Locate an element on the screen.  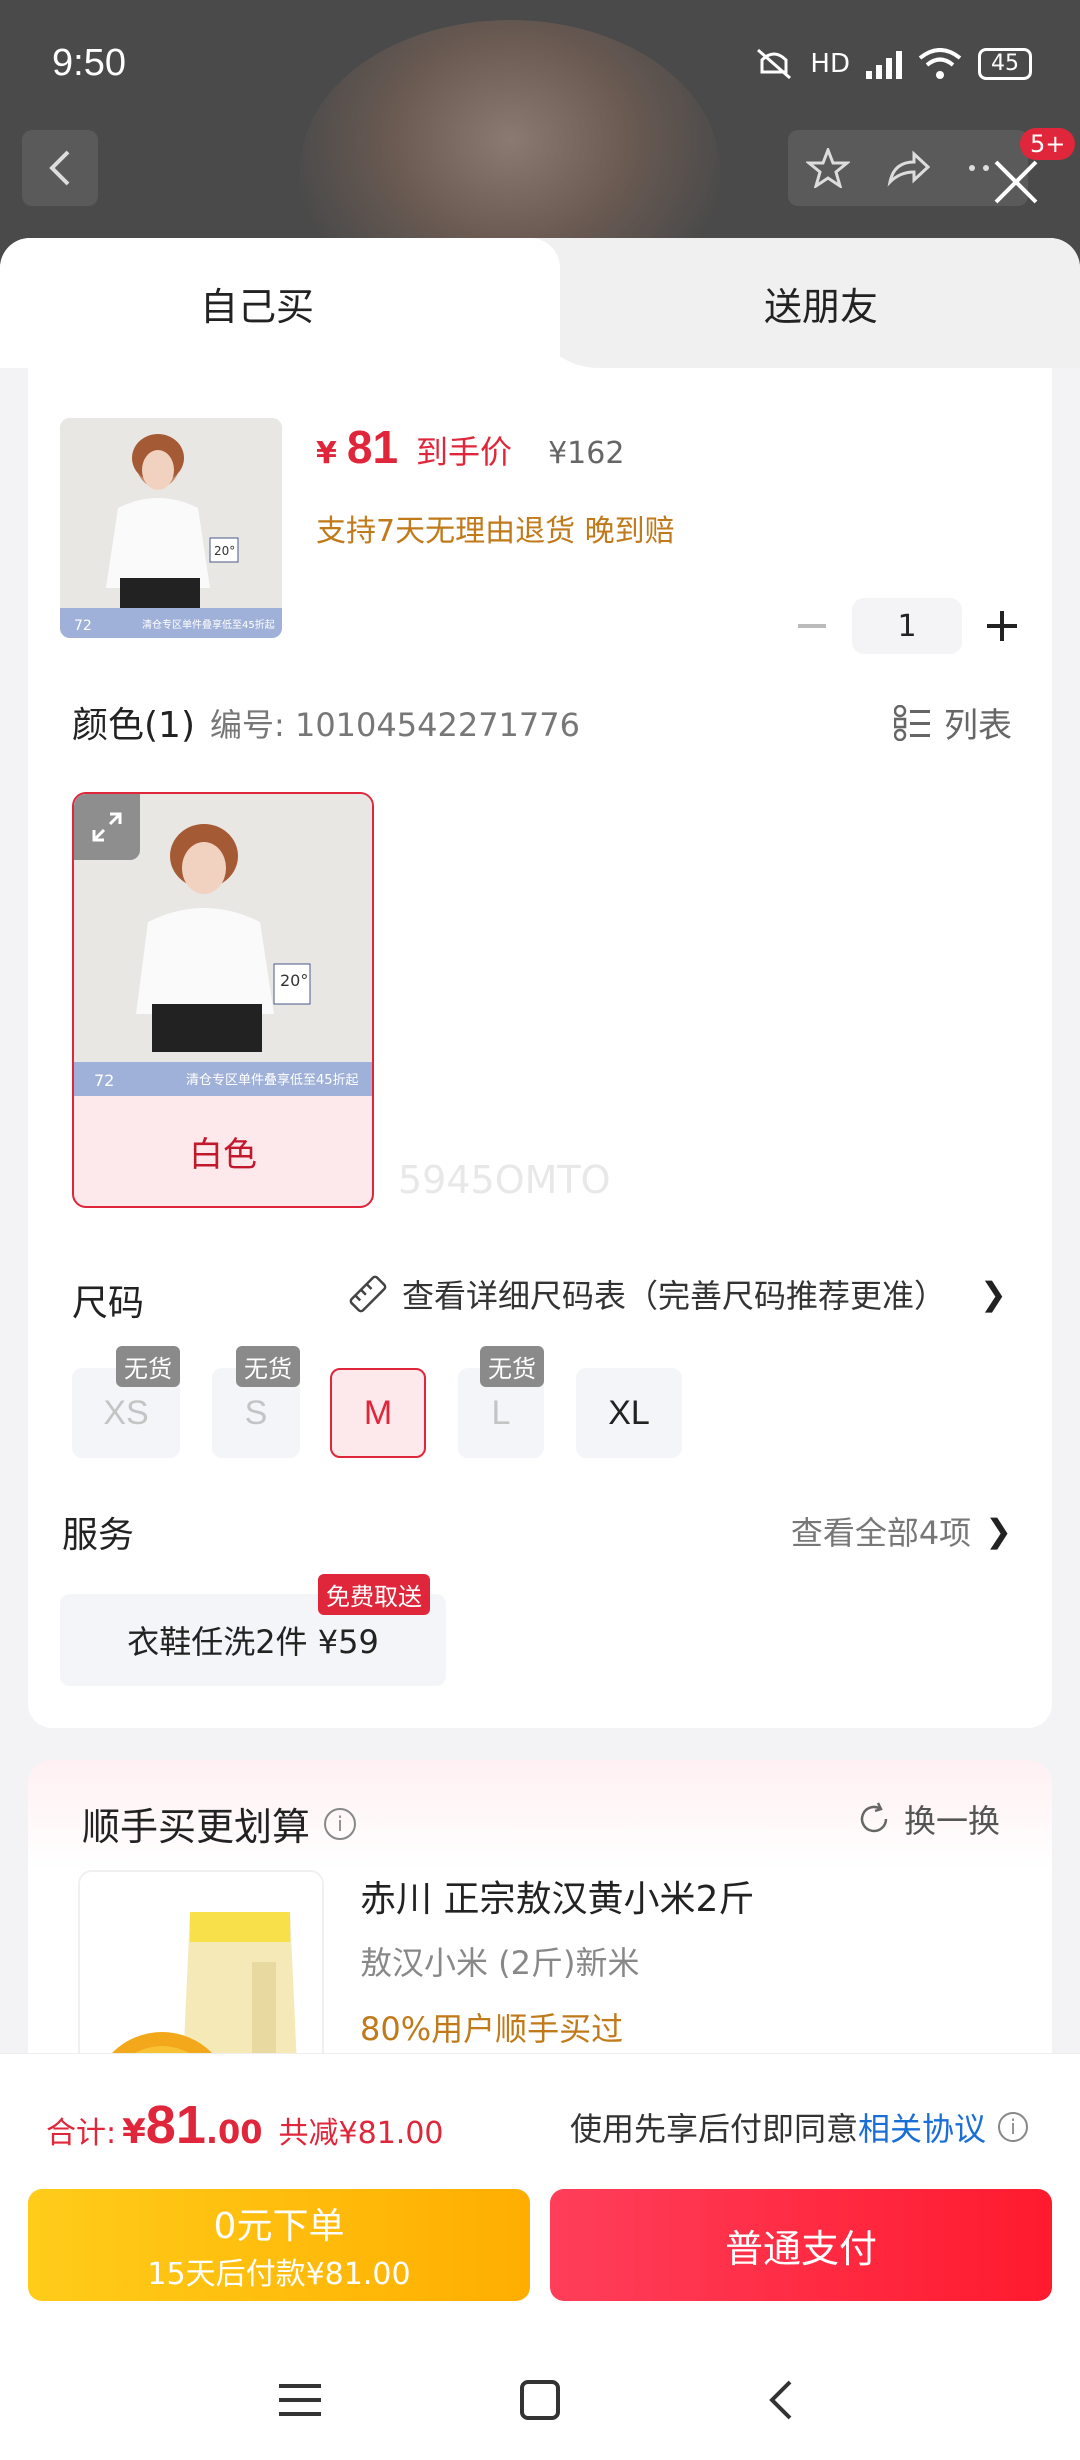
product-code: 编号: 10104542271776 is located at coordinates (395, 725).